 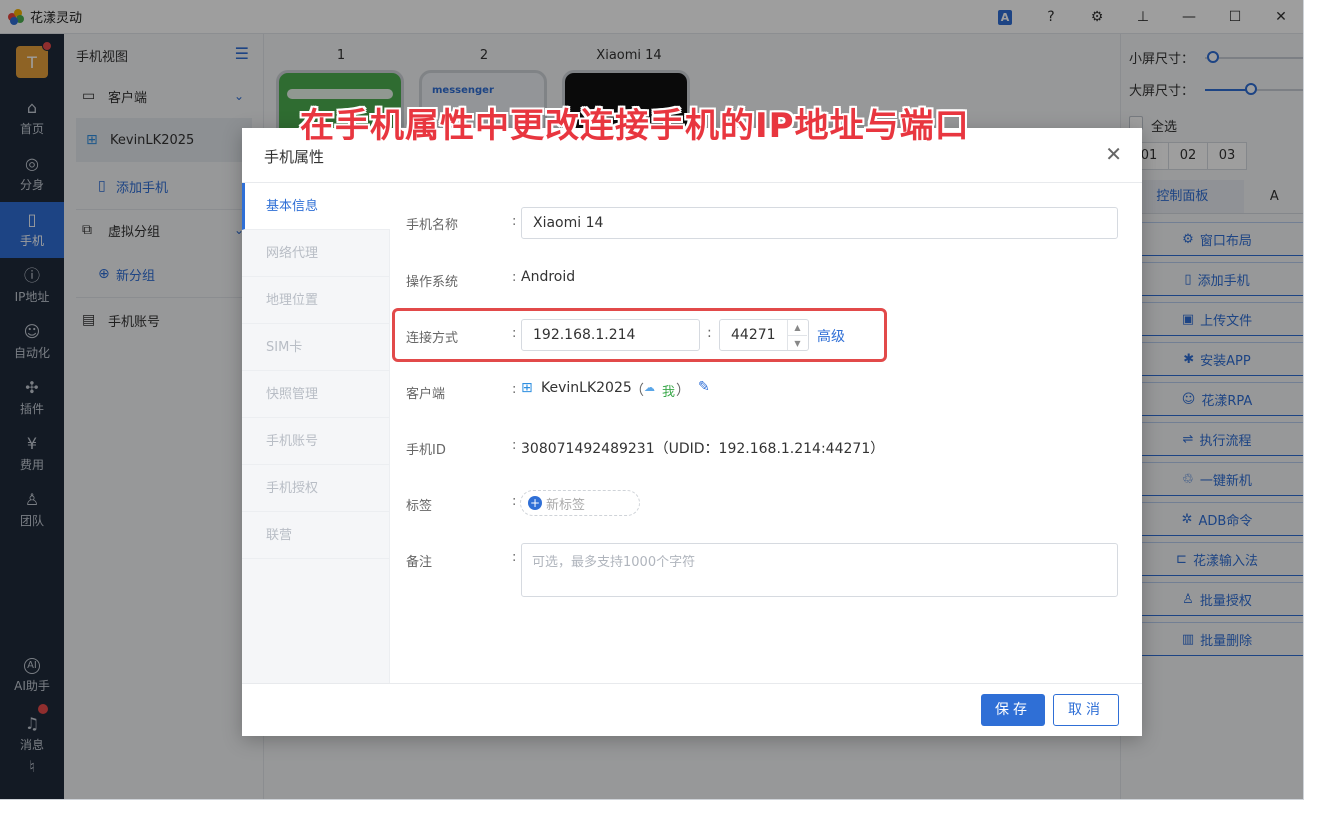 What do you see at coordinates (316, 347) in the screenshot?
I see `side-item-sim: SIM卡` at bounding box center [316, 347].